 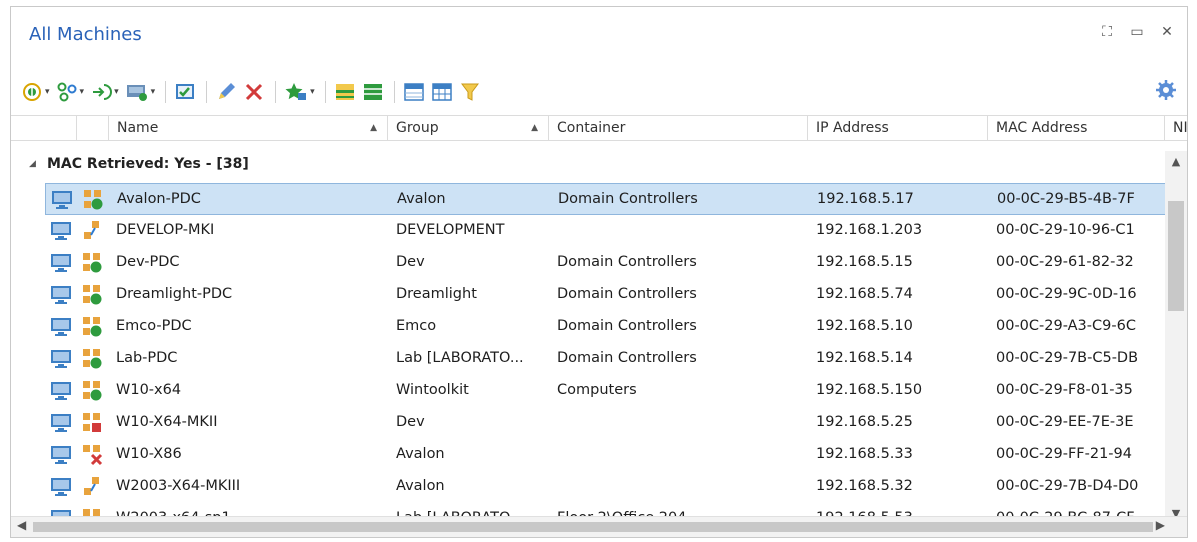 I want to click on column-header-ip-address: IP Address, so click(x=898, y=128).